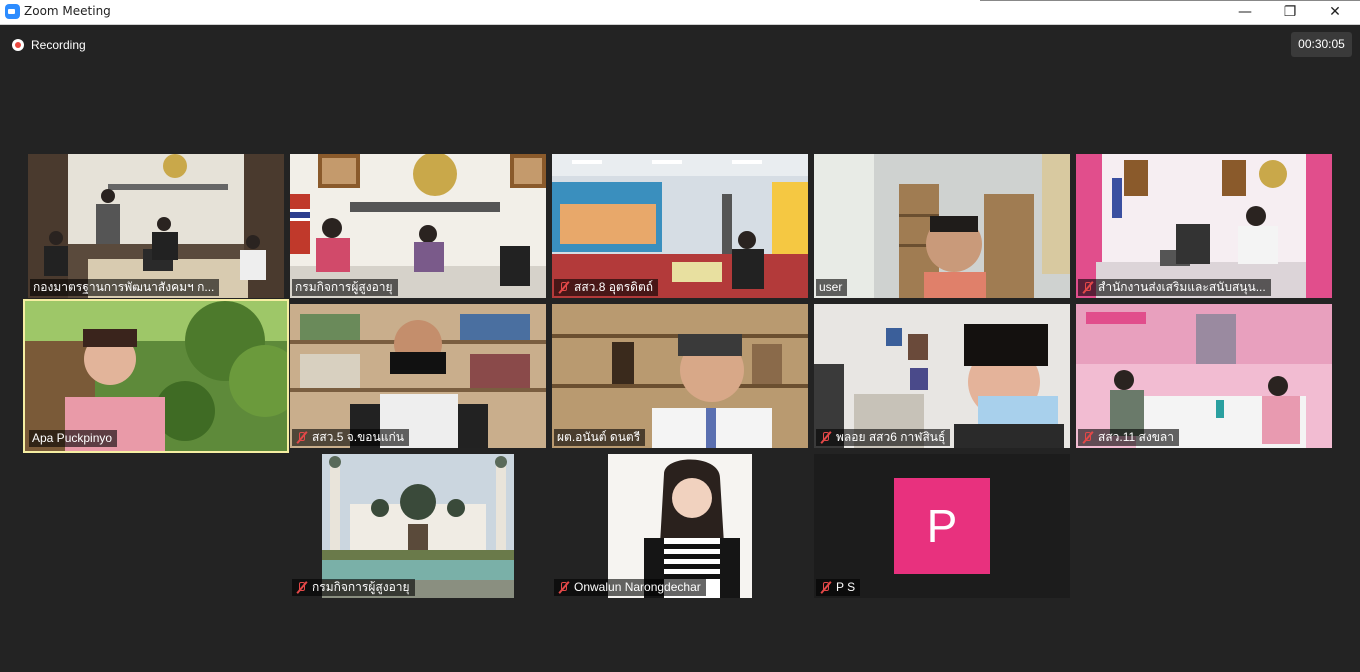  Describe the element at coordinates (73, 438) in the screenshot. I see `participant-name: Apa Puckpinyo` at that location.